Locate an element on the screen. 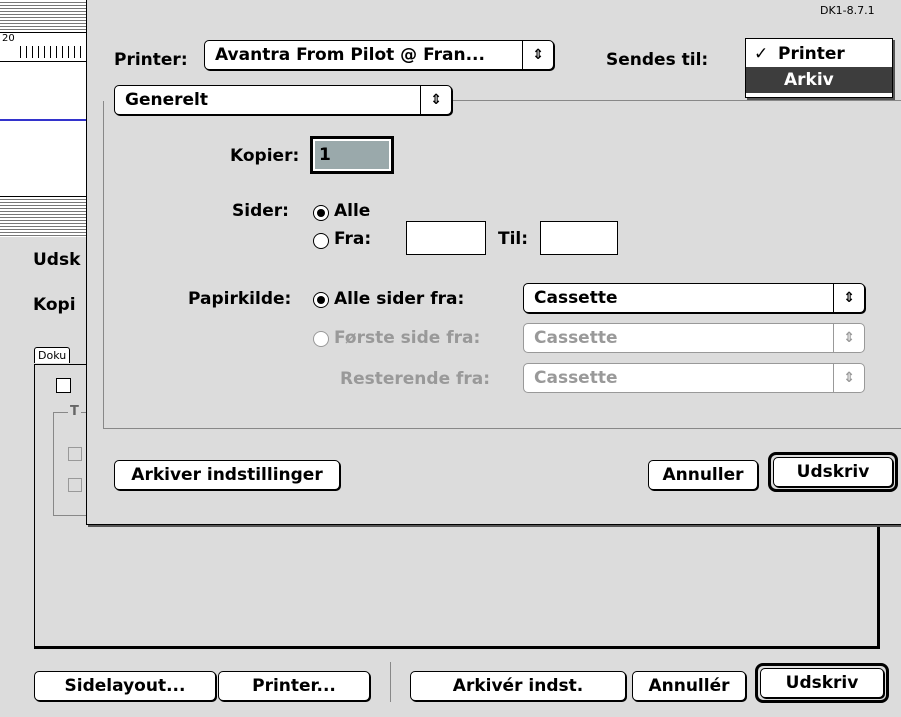 The image size is (901, 717). menu-item-archive: Arkiv is located at coordinates (819, 80).